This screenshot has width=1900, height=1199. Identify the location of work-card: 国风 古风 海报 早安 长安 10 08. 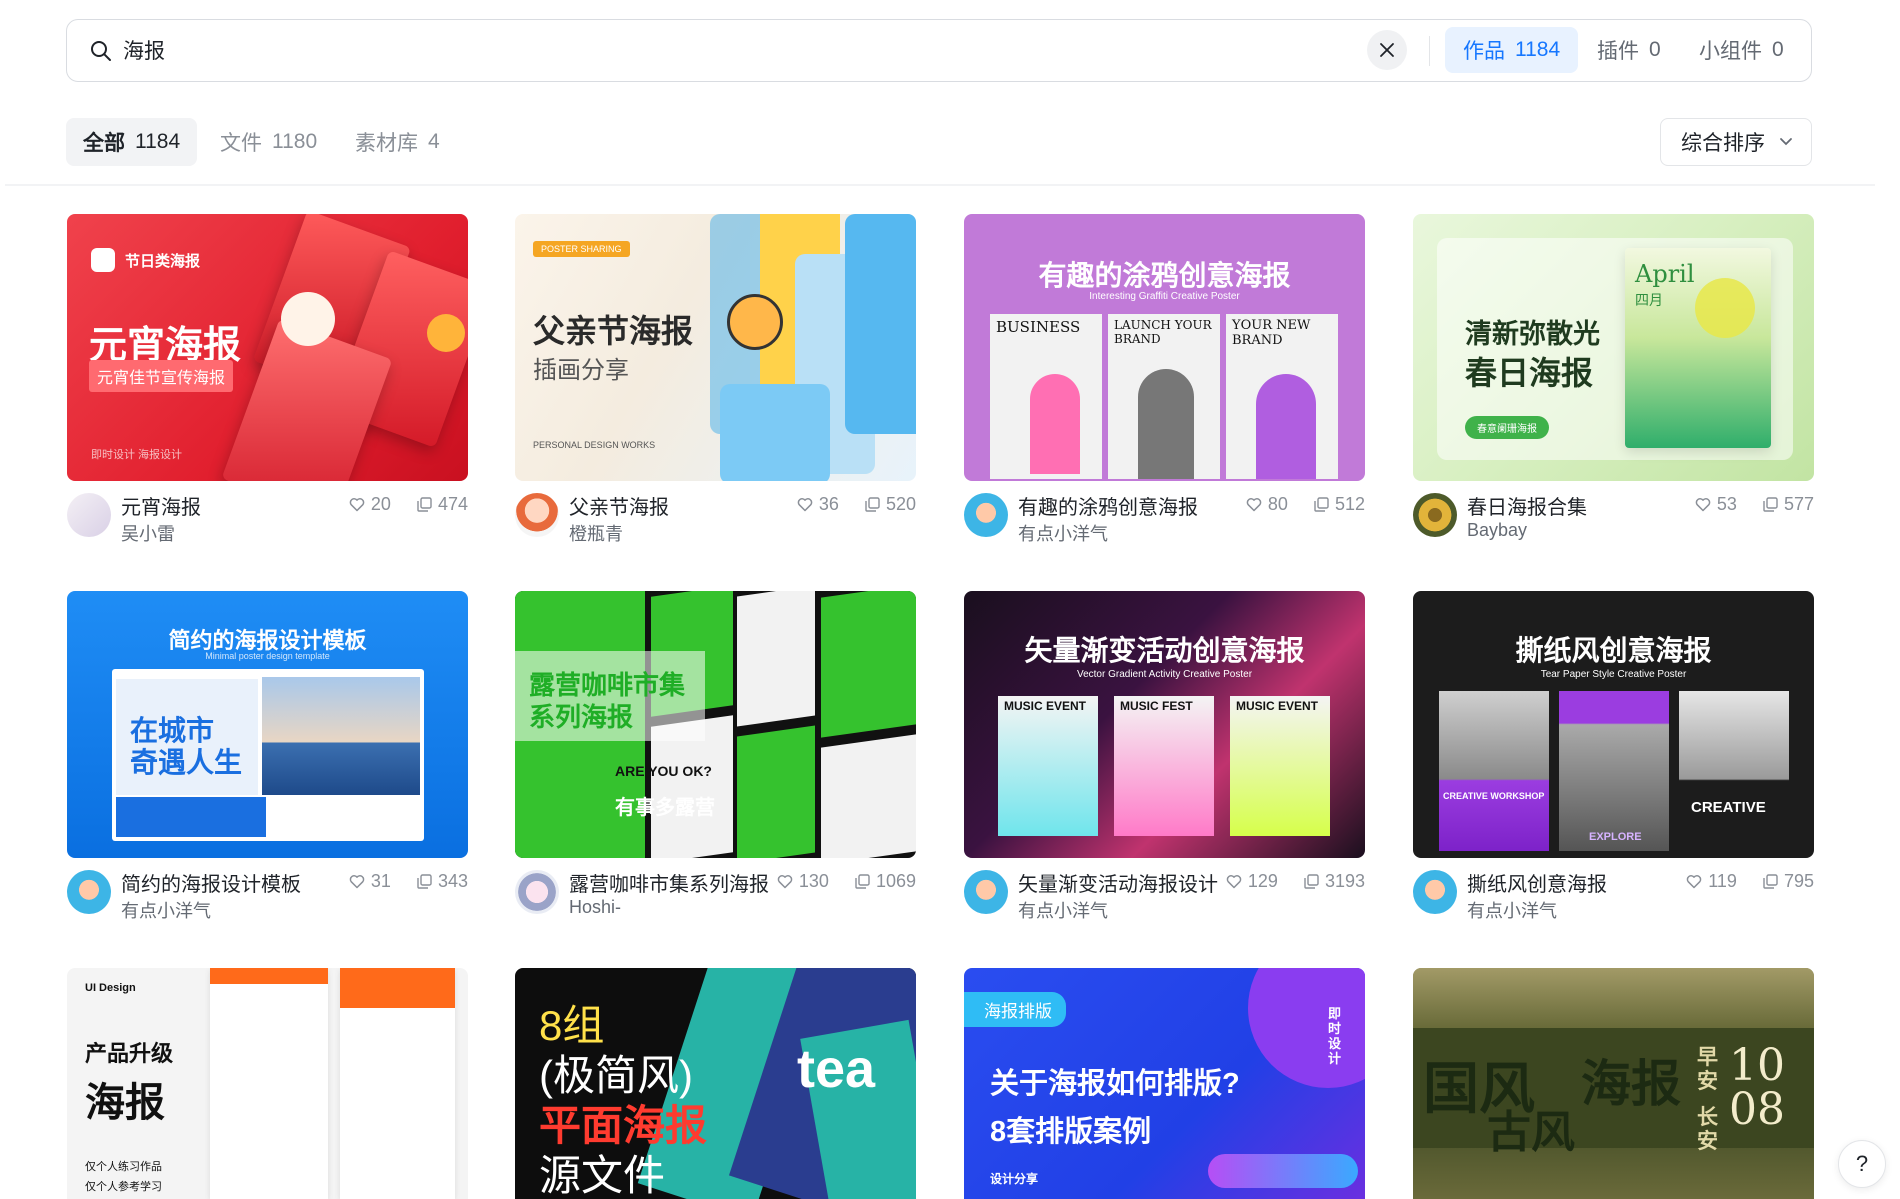
(1613, 1083).